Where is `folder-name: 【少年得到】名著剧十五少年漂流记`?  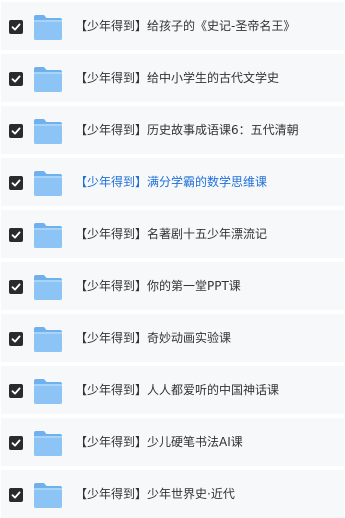
folder-name: 【少年得到】名著剧十五少年漂流记 is located at coordinates (171, 234).